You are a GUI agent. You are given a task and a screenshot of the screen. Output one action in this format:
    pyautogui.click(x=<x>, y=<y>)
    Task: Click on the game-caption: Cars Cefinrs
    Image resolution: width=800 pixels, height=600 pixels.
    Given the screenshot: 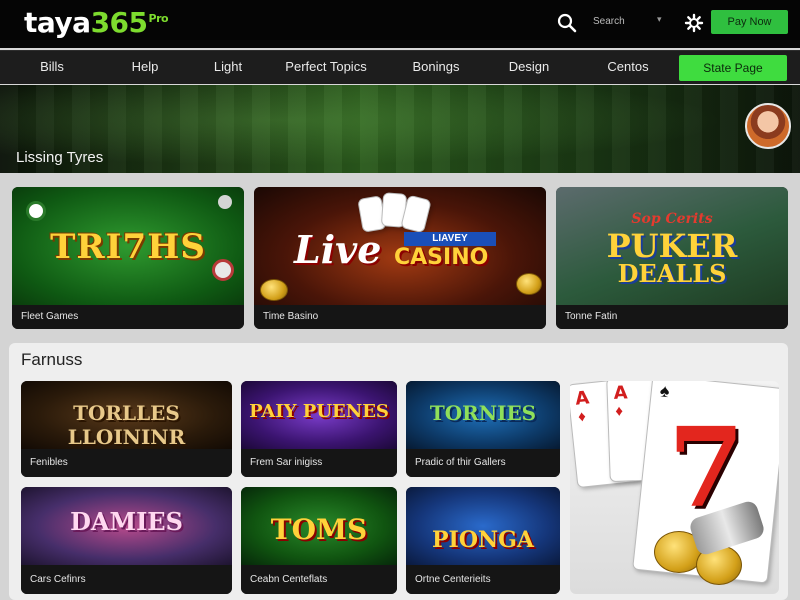 What is the action you would take?
    pyautogui.click(x=126, y=579)
    